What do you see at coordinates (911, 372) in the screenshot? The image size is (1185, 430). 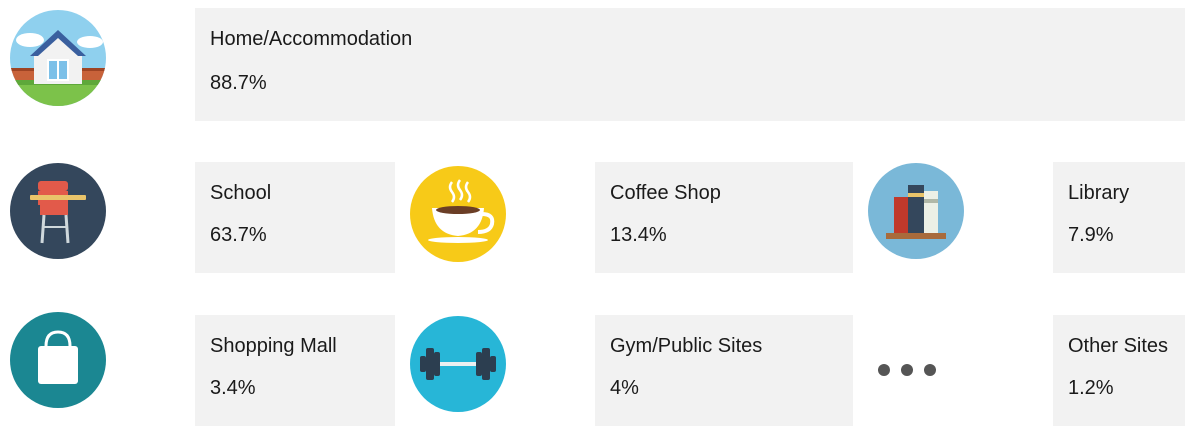 I see `more-dots-icon` at bounding box center [911, 372].